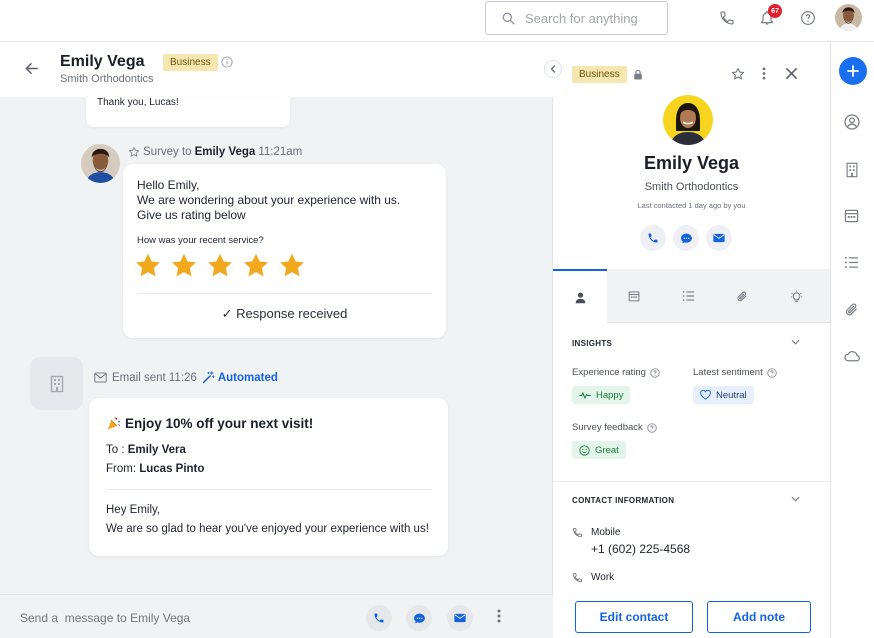 The image size is (874, 638). Describe the element at coordinates (513, 18) in the screenshot. I see `search-icon` at that location.